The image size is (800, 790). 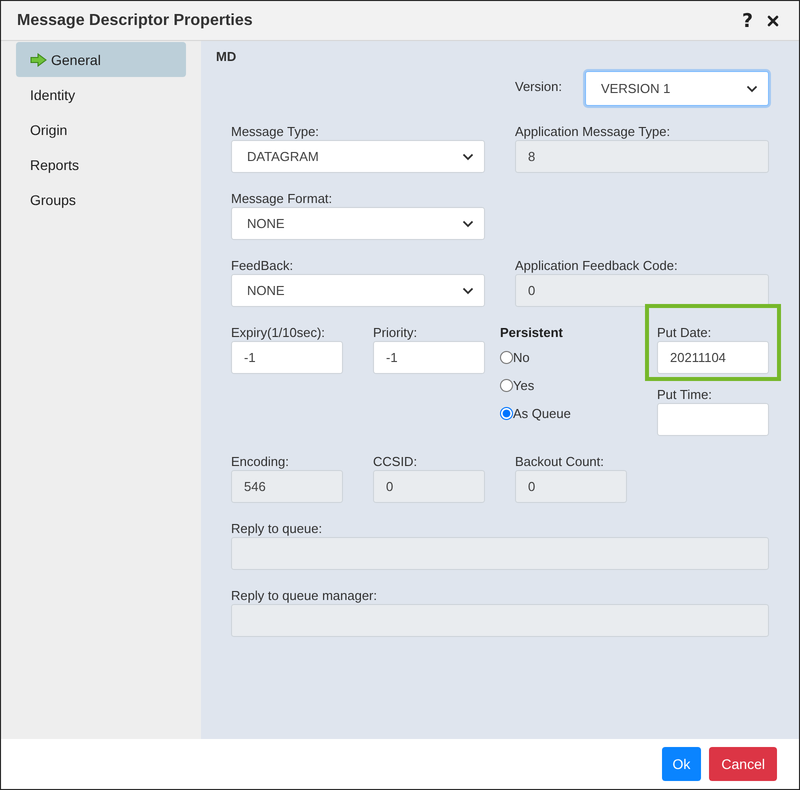 I want to click on field-label: Backout Count:, so click(x=560, y=461).